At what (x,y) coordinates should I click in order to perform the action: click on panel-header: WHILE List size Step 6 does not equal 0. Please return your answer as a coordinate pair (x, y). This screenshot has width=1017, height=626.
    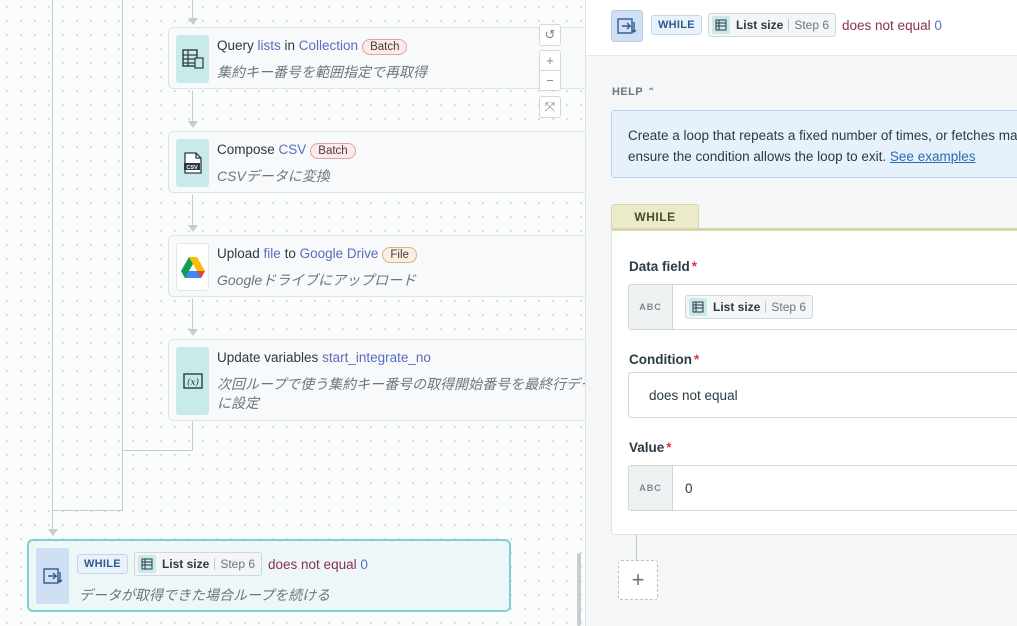
    Looking at the image, I should click on (801, 28).